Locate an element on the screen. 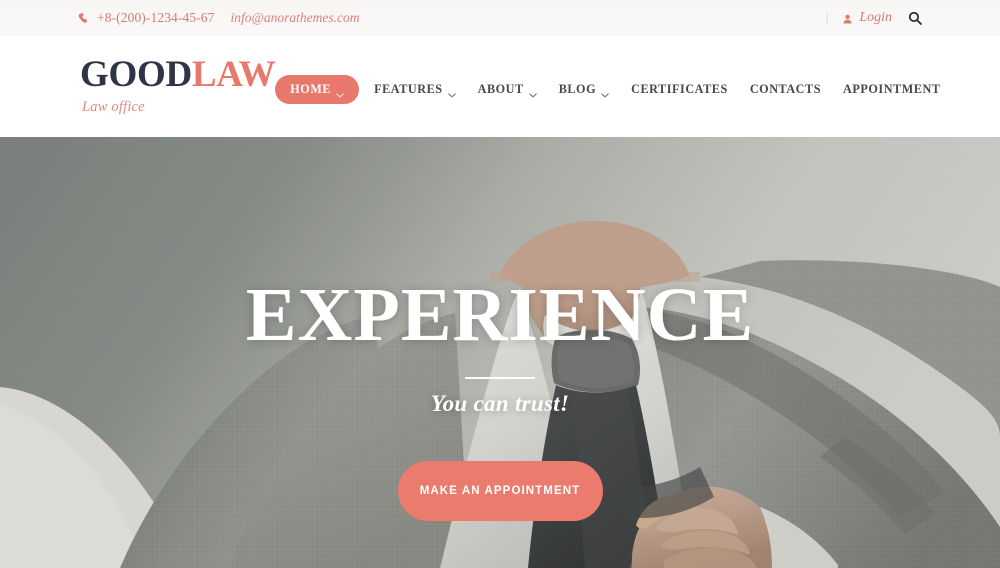 Image resolution: width=1000 pixels, height=568 pixels. search-icon is located at coordinates (915, 18).